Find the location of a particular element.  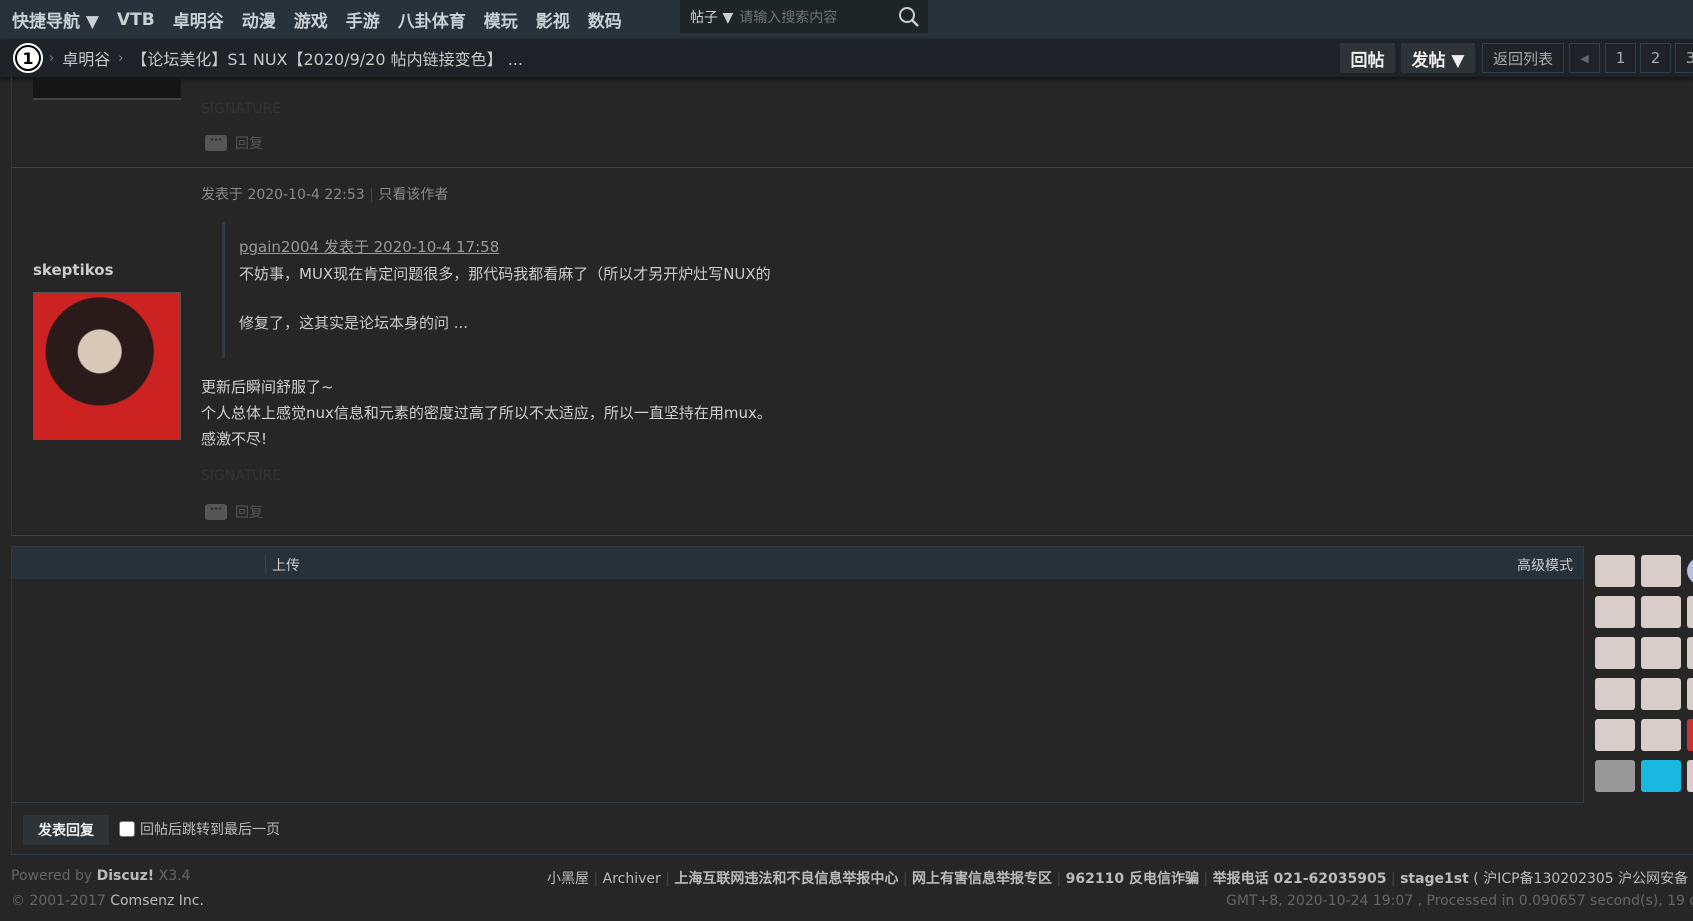

post-meta: 发表于 2020-10-4 22:53 | 只看该作者 is located at coordinates (325, 195).